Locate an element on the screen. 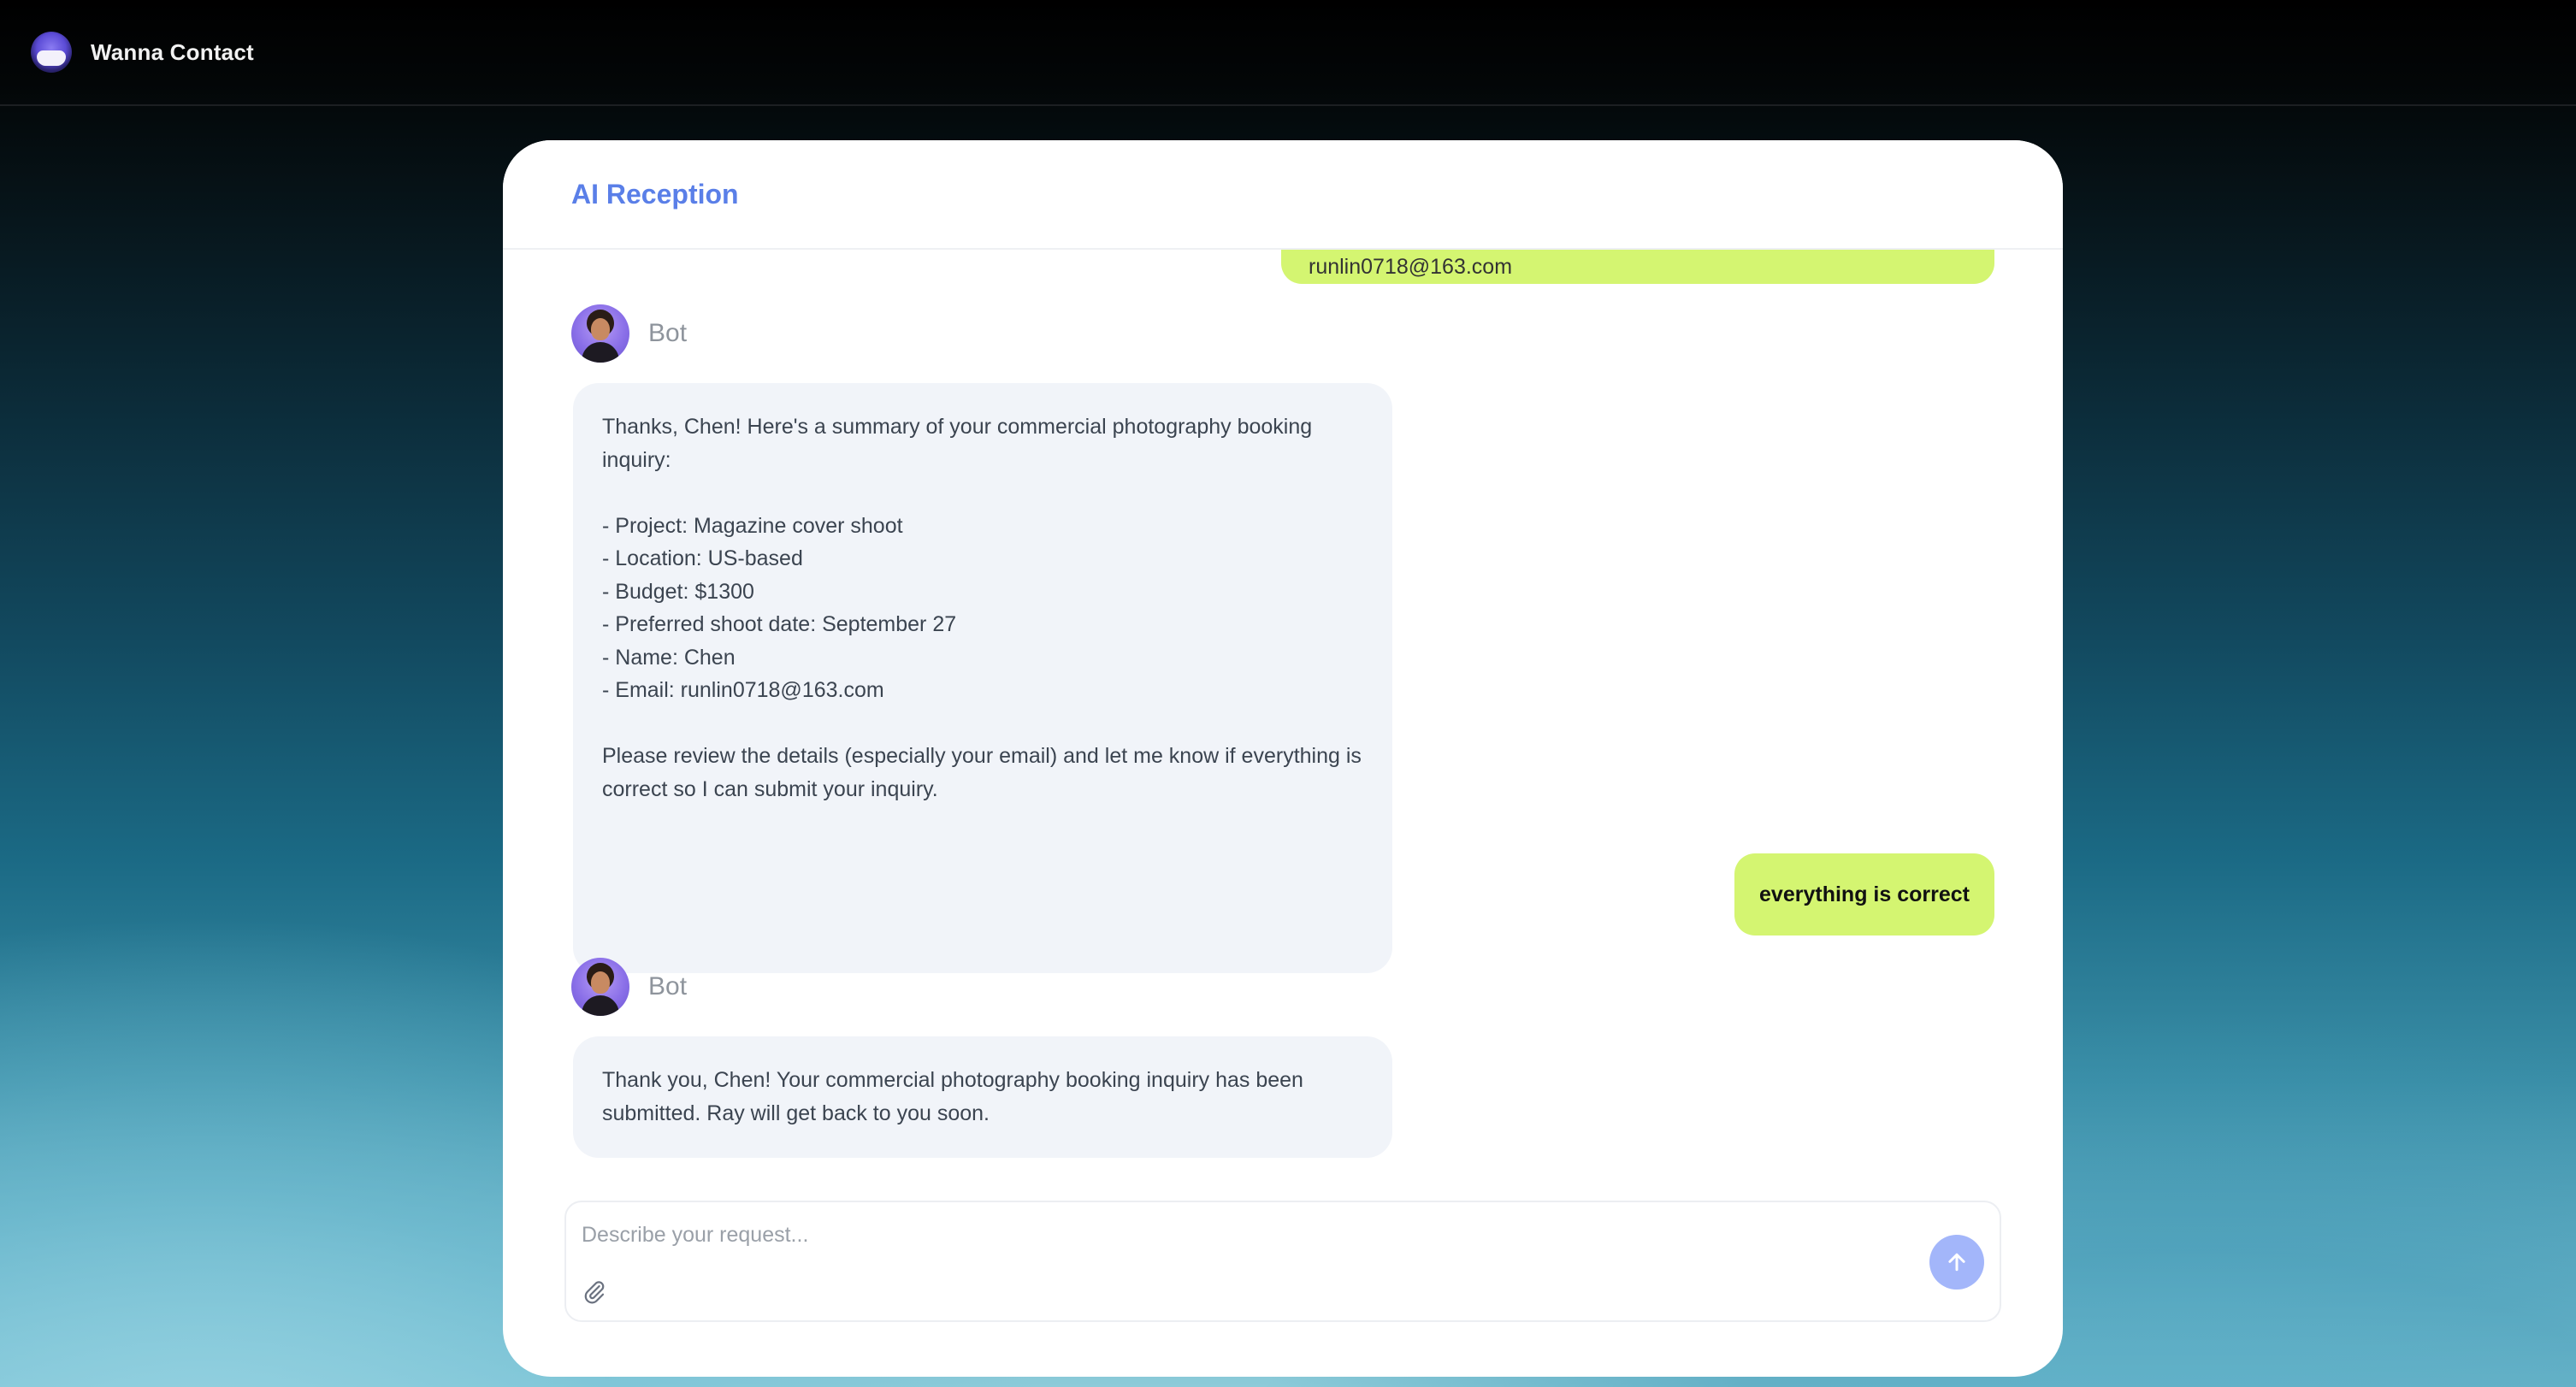 This screenshot has width=2576, height=1387. send-button is located at coordinates (1956, 1262).